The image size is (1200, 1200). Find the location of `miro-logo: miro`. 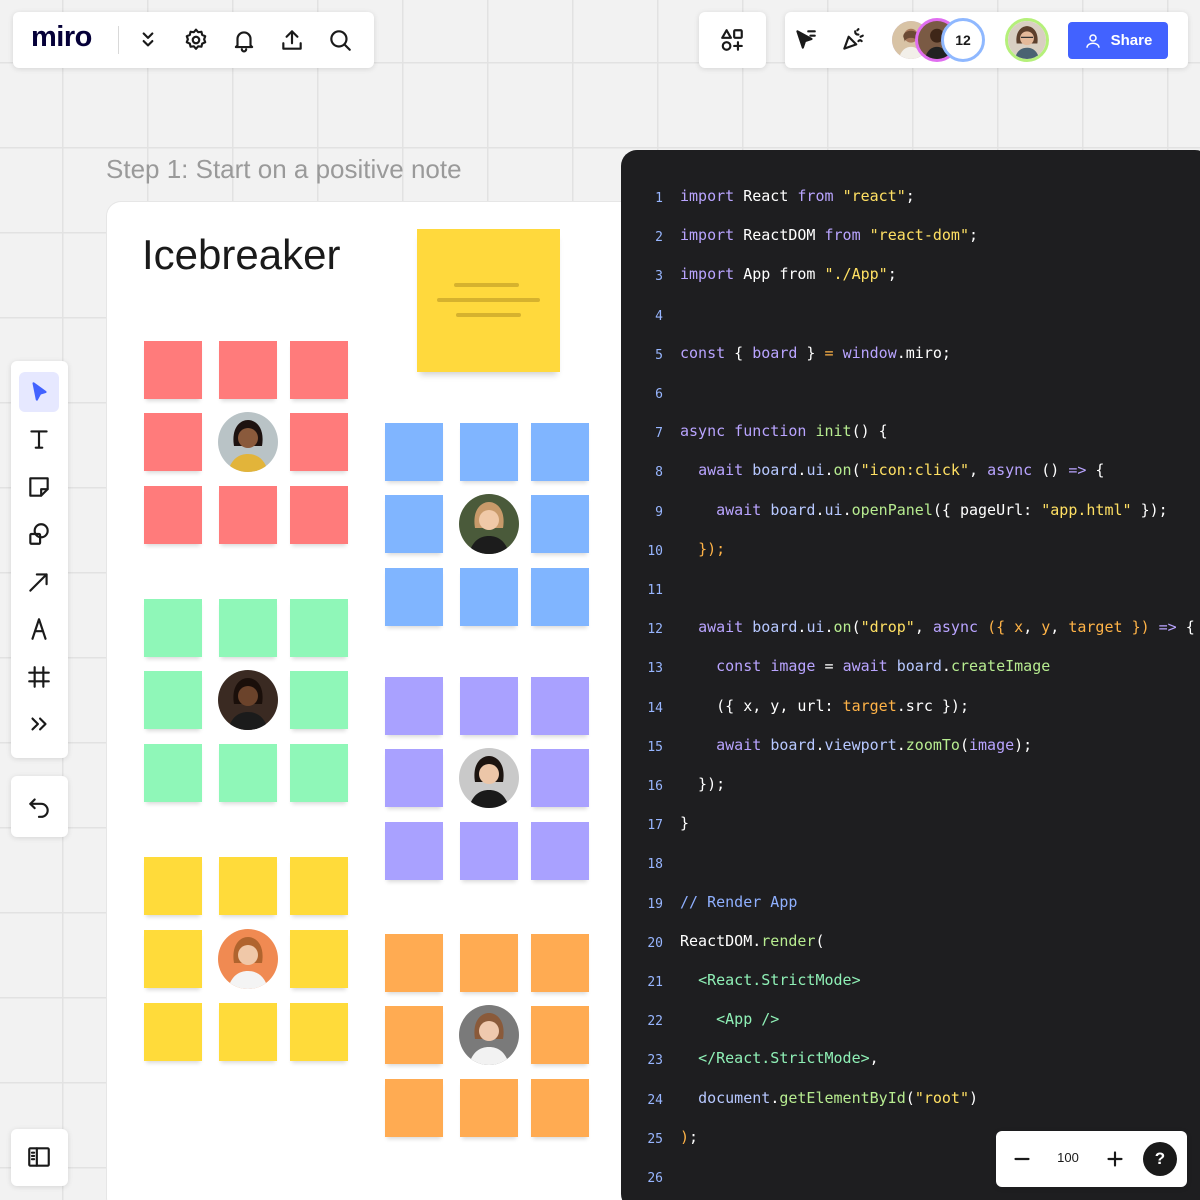

miro-logo: miro is located at coordinates (61, 37).